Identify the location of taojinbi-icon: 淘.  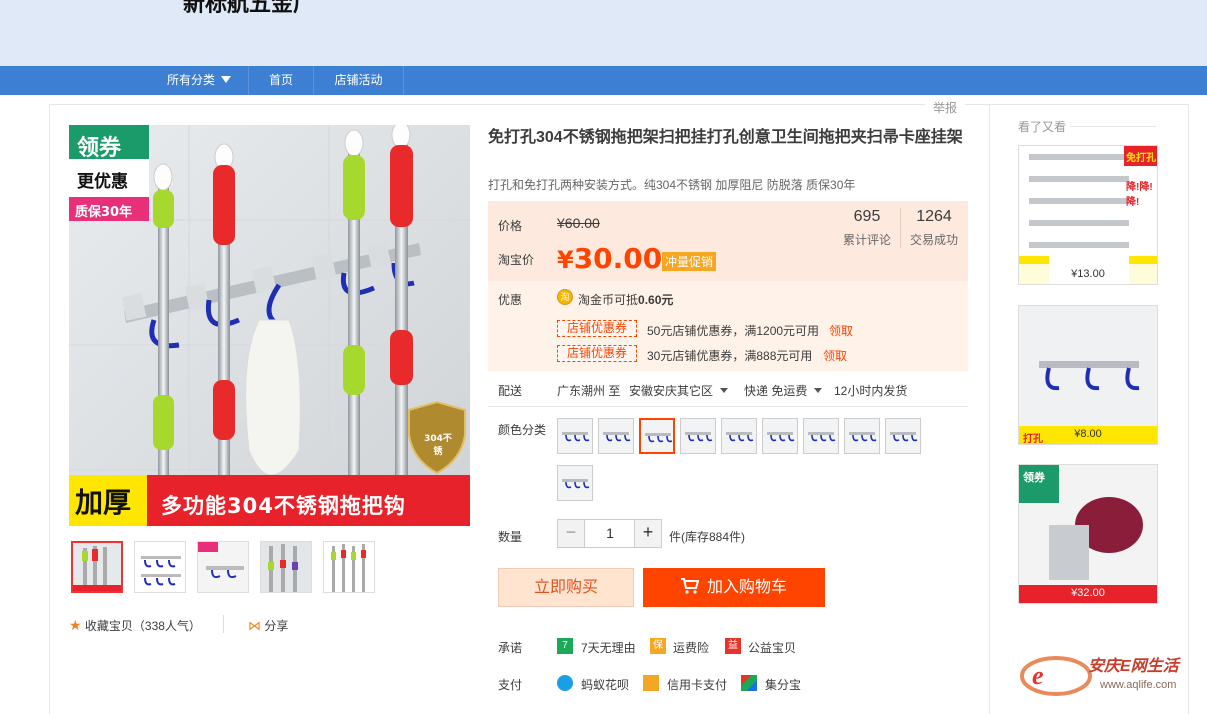
(565, 297).